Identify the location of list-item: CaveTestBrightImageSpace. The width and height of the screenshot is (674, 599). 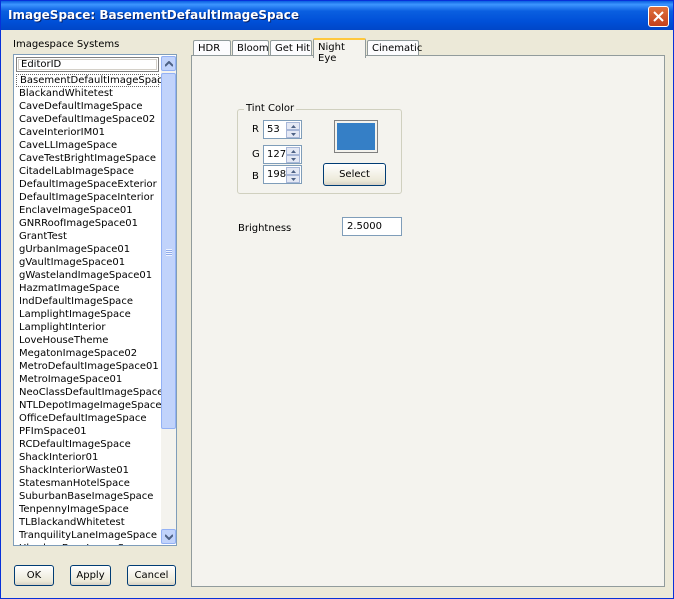
(87, 158).